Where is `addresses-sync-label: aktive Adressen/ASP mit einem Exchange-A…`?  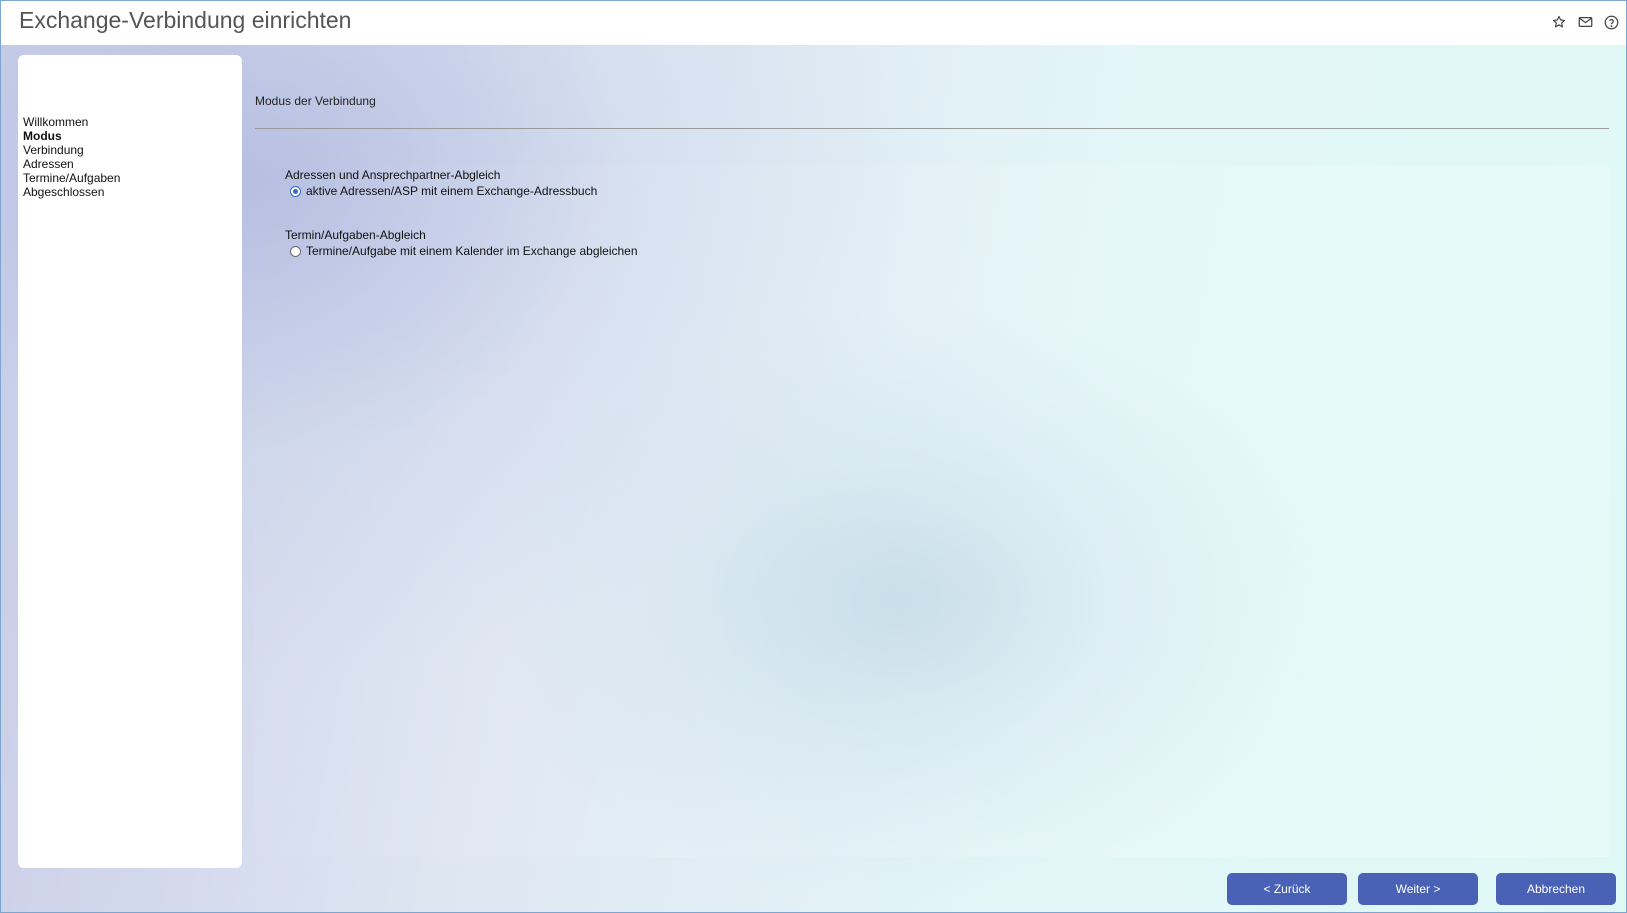 addresses-sync-label: aktive Adressen/ASP mit einem Exchange-A… is located at coordinates (452, 191).